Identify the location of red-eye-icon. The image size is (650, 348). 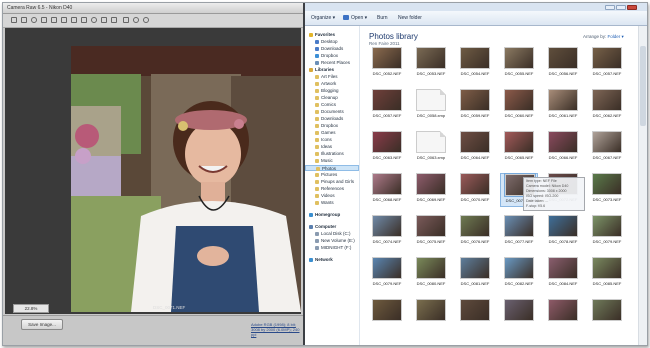
(94, 20).